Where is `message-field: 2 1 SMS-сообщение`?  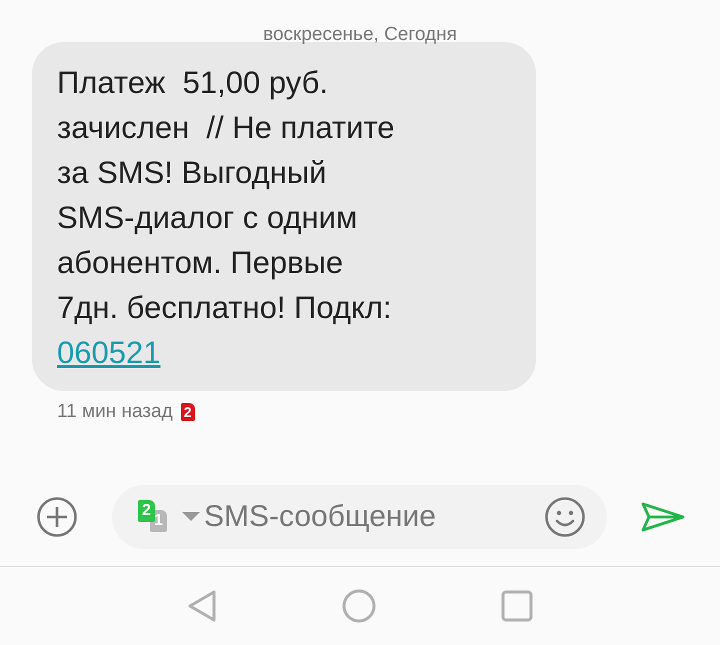 message-field: 2 1 SMS-сообщение is located at coordinates (359, 517).